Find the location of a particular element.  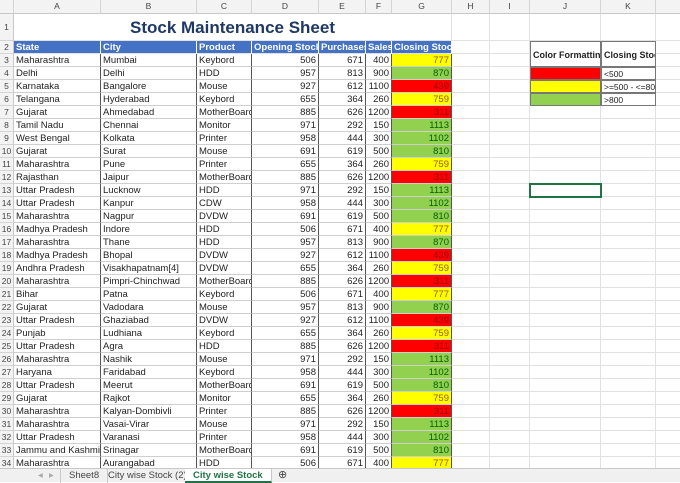

table-cell: 292 is located at coordinates (342, 125).